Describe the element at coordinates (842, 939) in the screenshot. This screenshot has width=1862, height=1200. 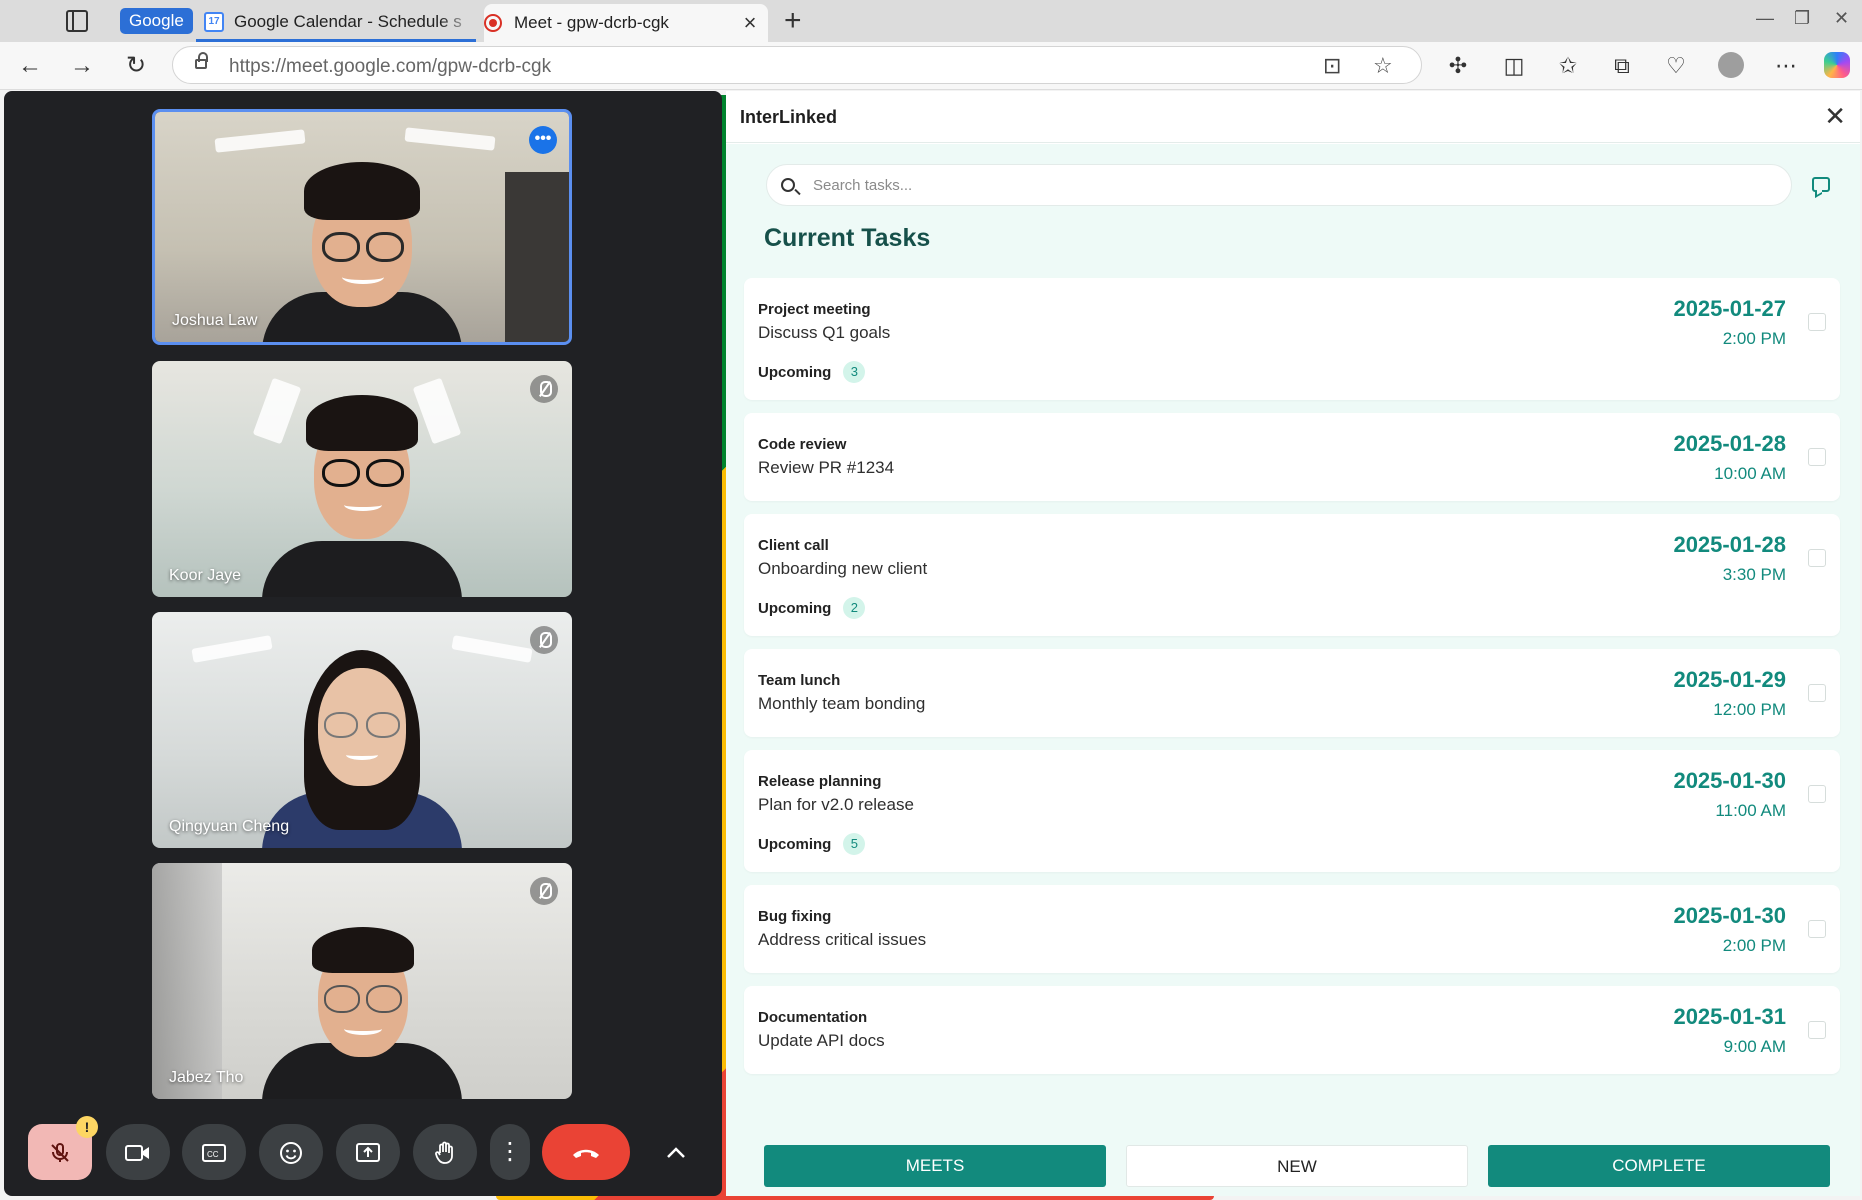
I see `task-description: Address critical issues` at that location.